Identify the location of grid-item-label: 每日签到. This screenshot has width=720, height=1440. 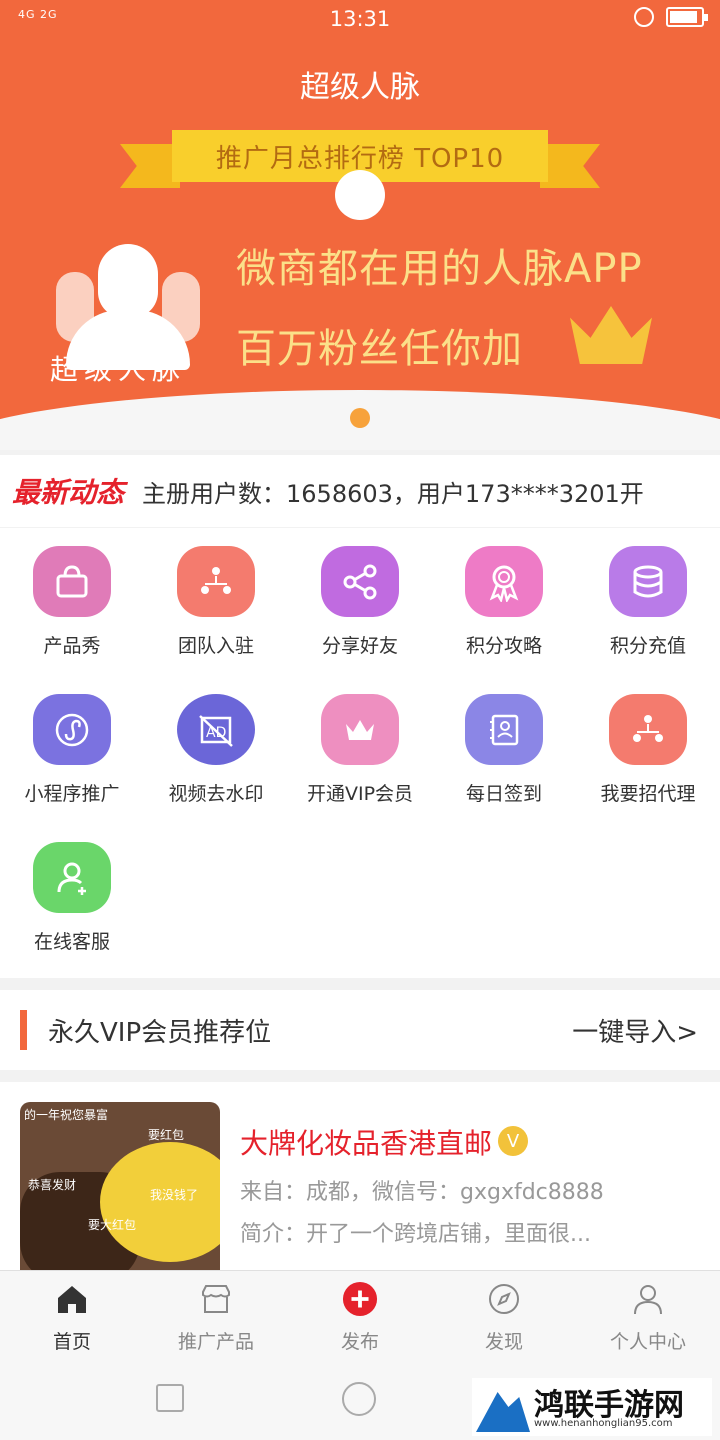
(503, 794).